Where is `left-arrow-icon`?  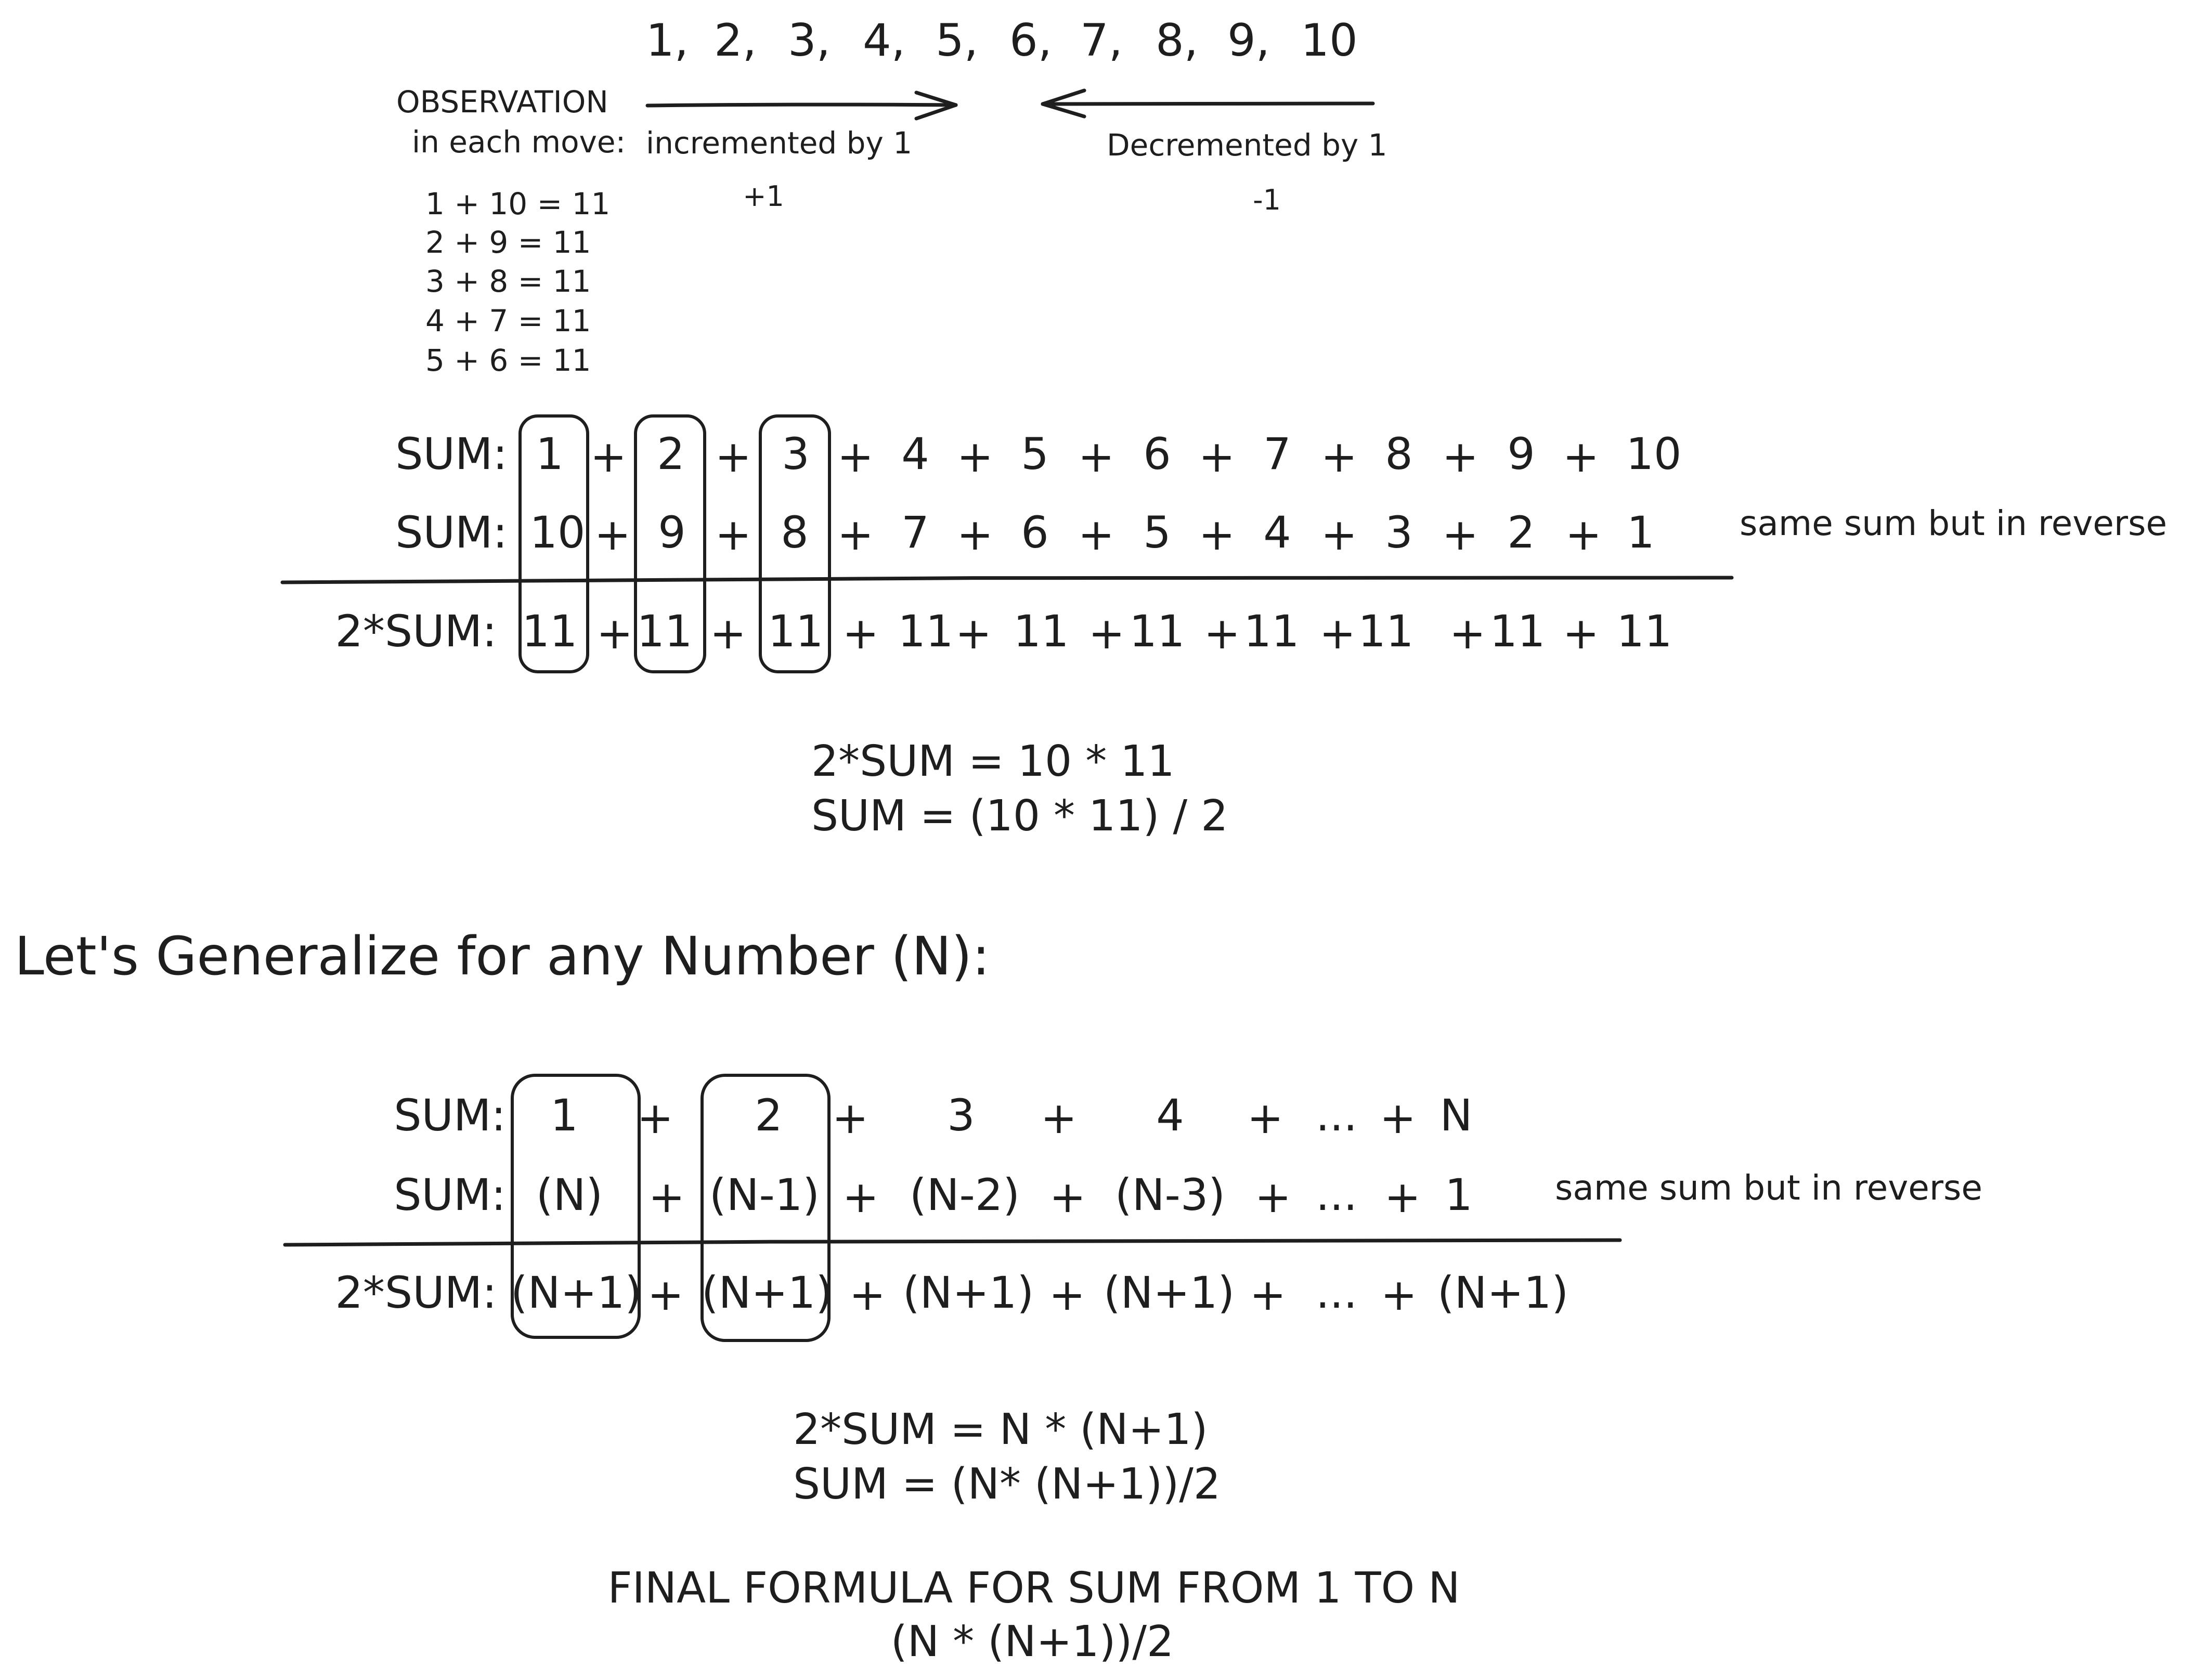 left-arrow-icon is located at coordinates (1208, 103).